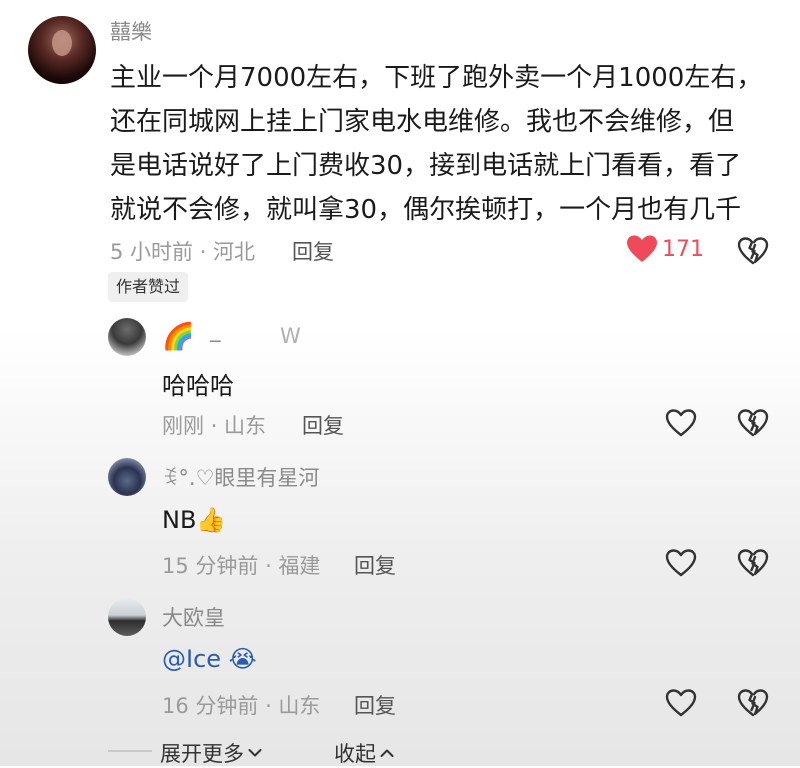  Describe the element at coordinates (683, 249) in the screenshot. I see `like-count: 171` at that location.